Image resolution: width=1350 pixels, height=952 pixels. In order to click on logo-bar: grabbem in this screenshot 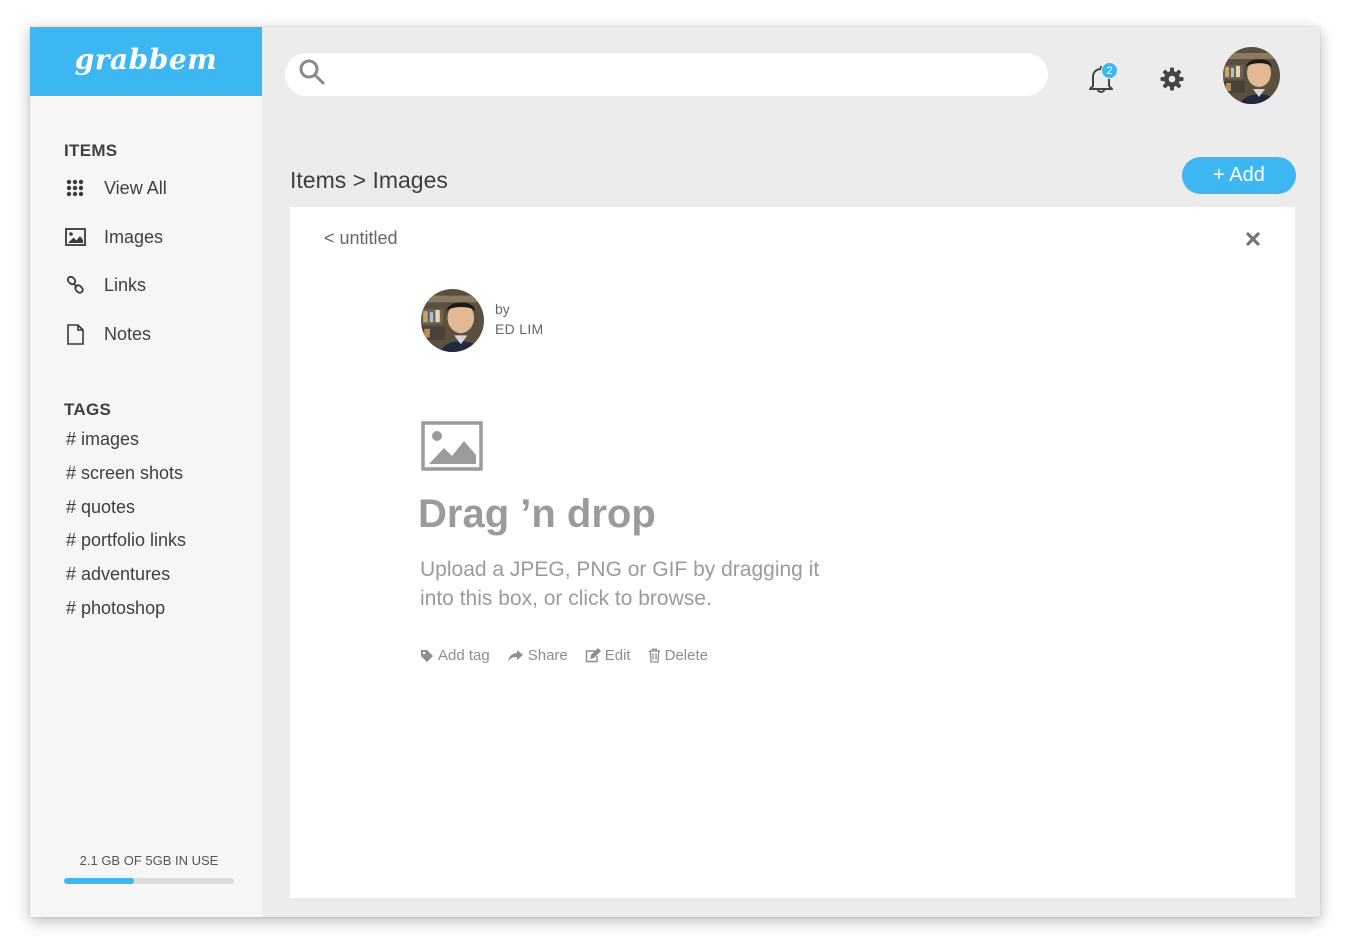, I will do `click(146, 61)`.